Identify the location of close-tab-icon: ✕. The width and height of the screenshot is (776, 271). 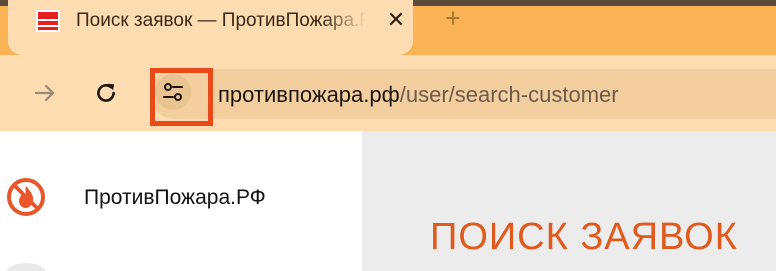
(396, 20).